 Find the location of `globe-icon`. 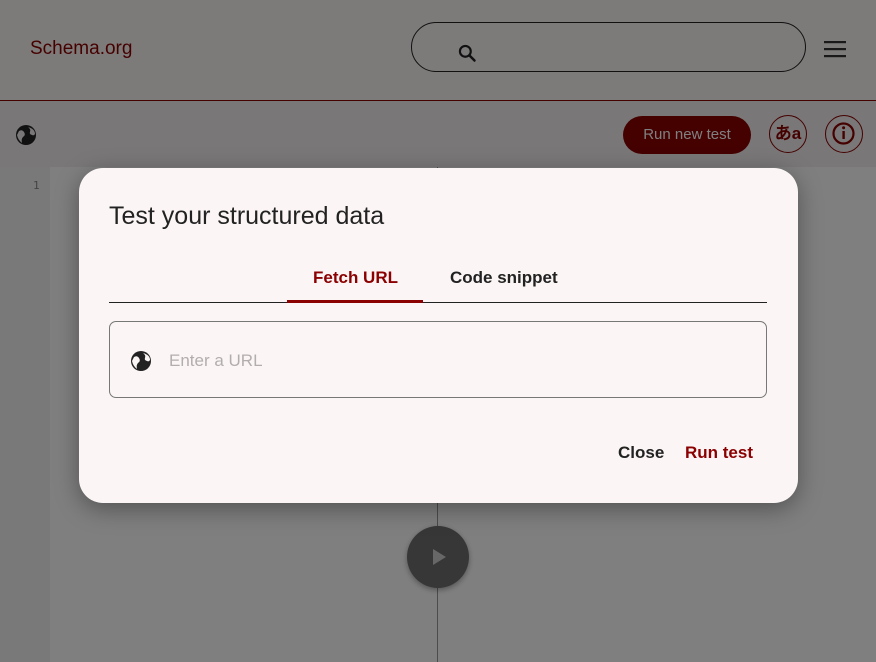

globe-icon is located at coordinates (141, 361).